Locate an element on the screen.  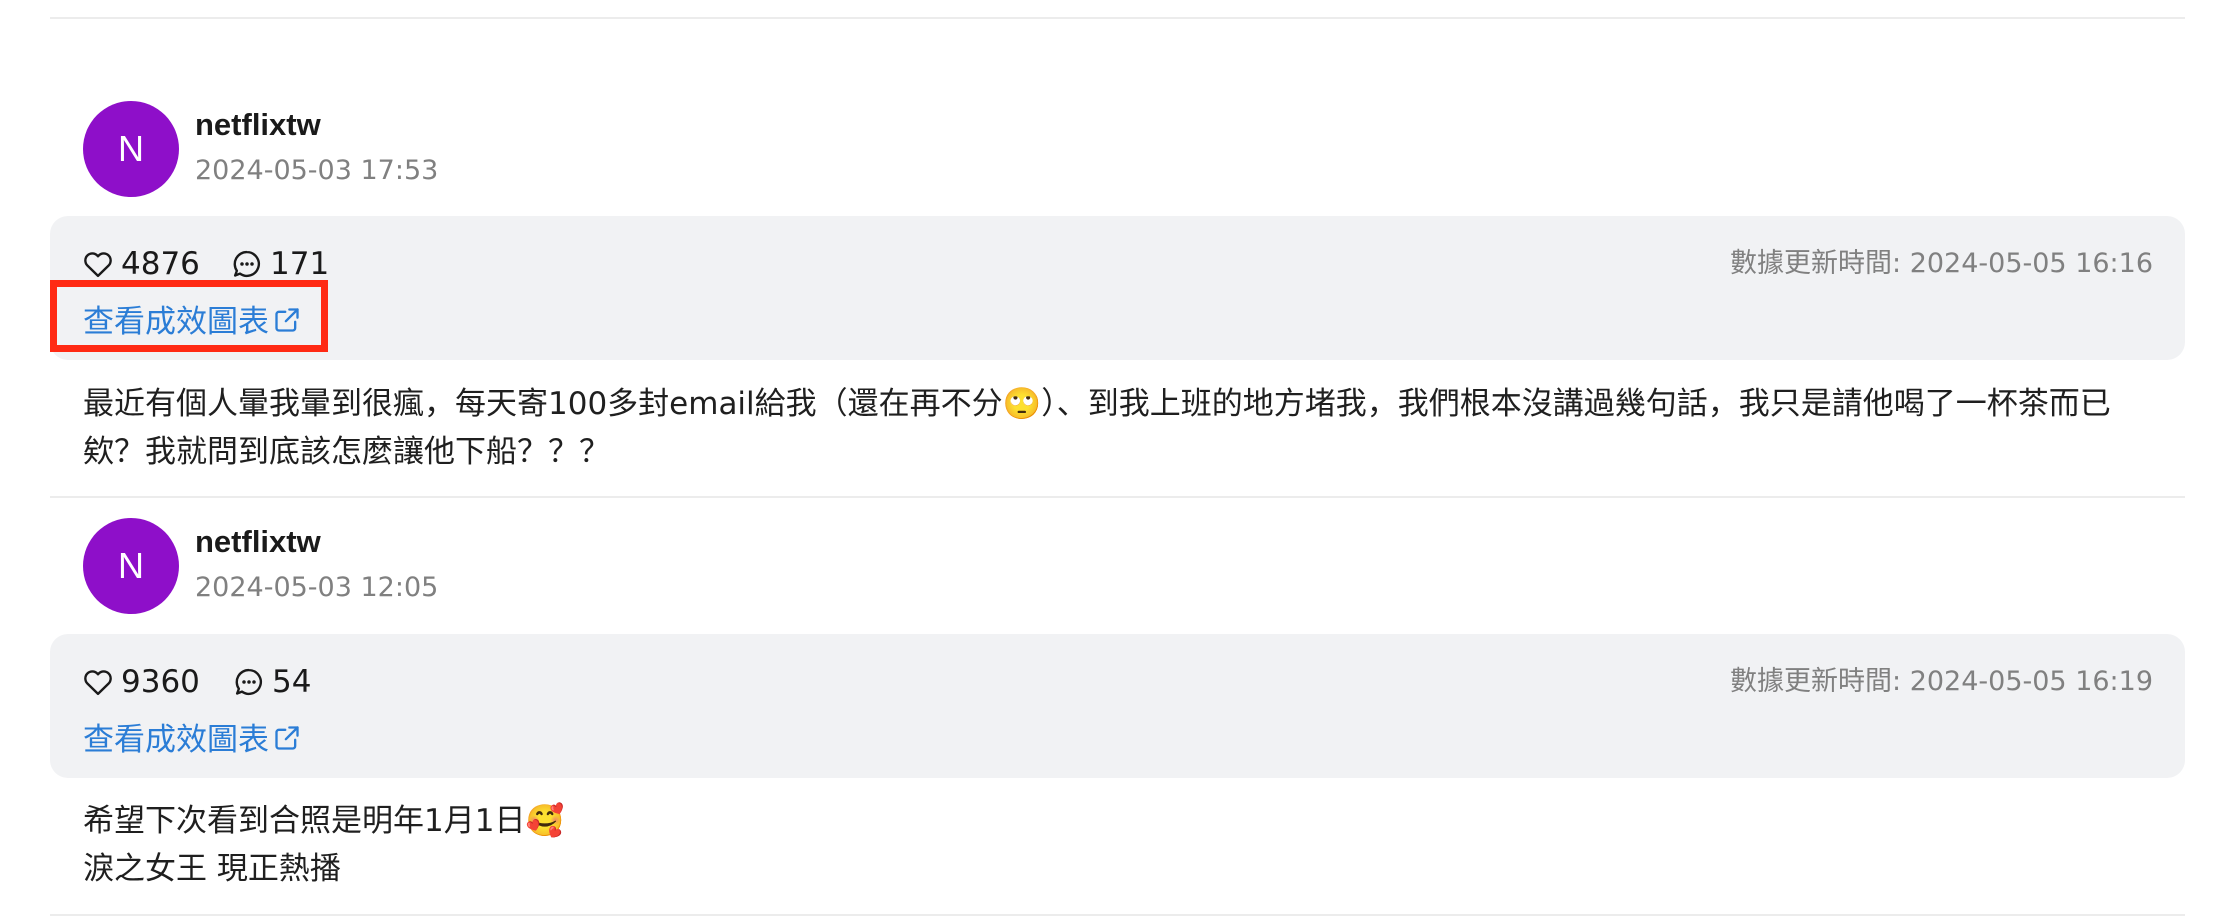
highlight-box is located at coordinates (189, 316).